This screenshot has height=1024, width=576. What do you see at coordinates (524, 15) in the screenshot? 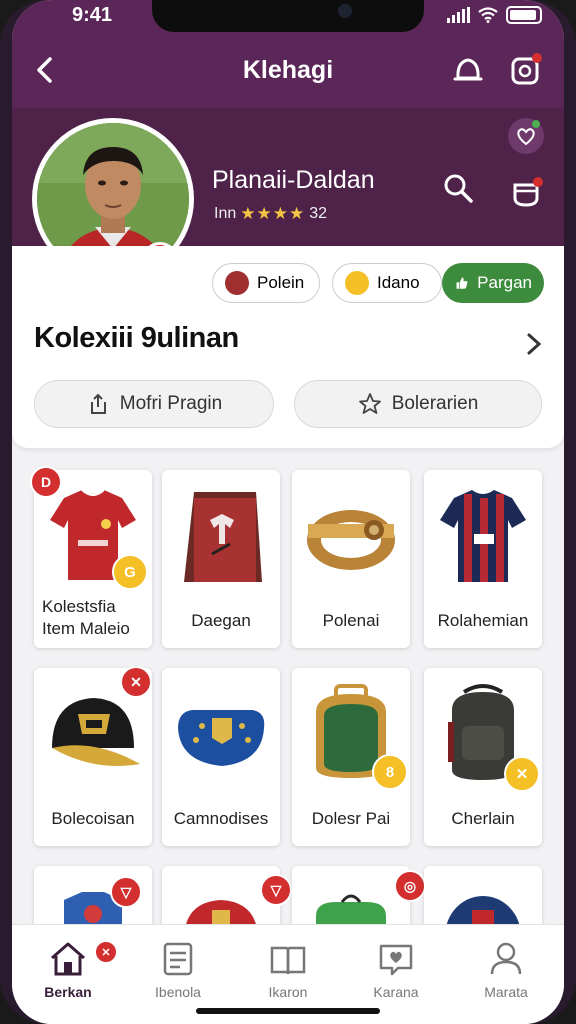
I see `battery-icon` at bounding box center [524, 15].